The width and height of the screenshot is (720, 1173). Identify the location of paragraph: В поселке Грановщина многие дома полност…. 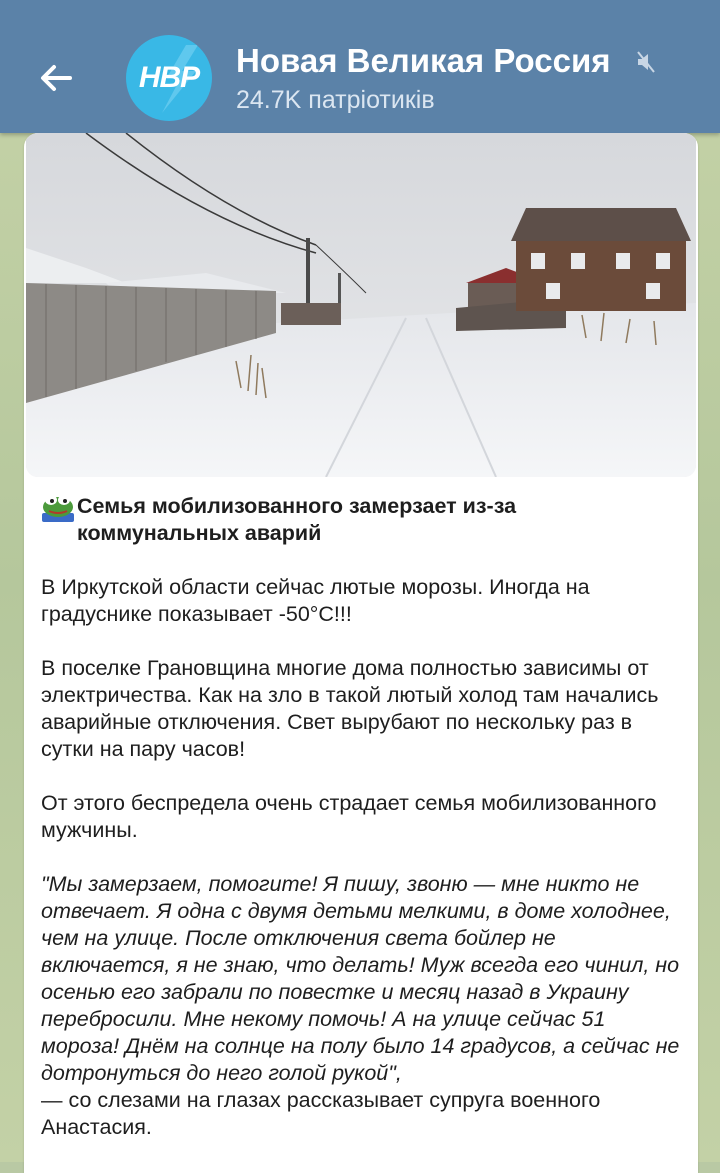
(350, 708).